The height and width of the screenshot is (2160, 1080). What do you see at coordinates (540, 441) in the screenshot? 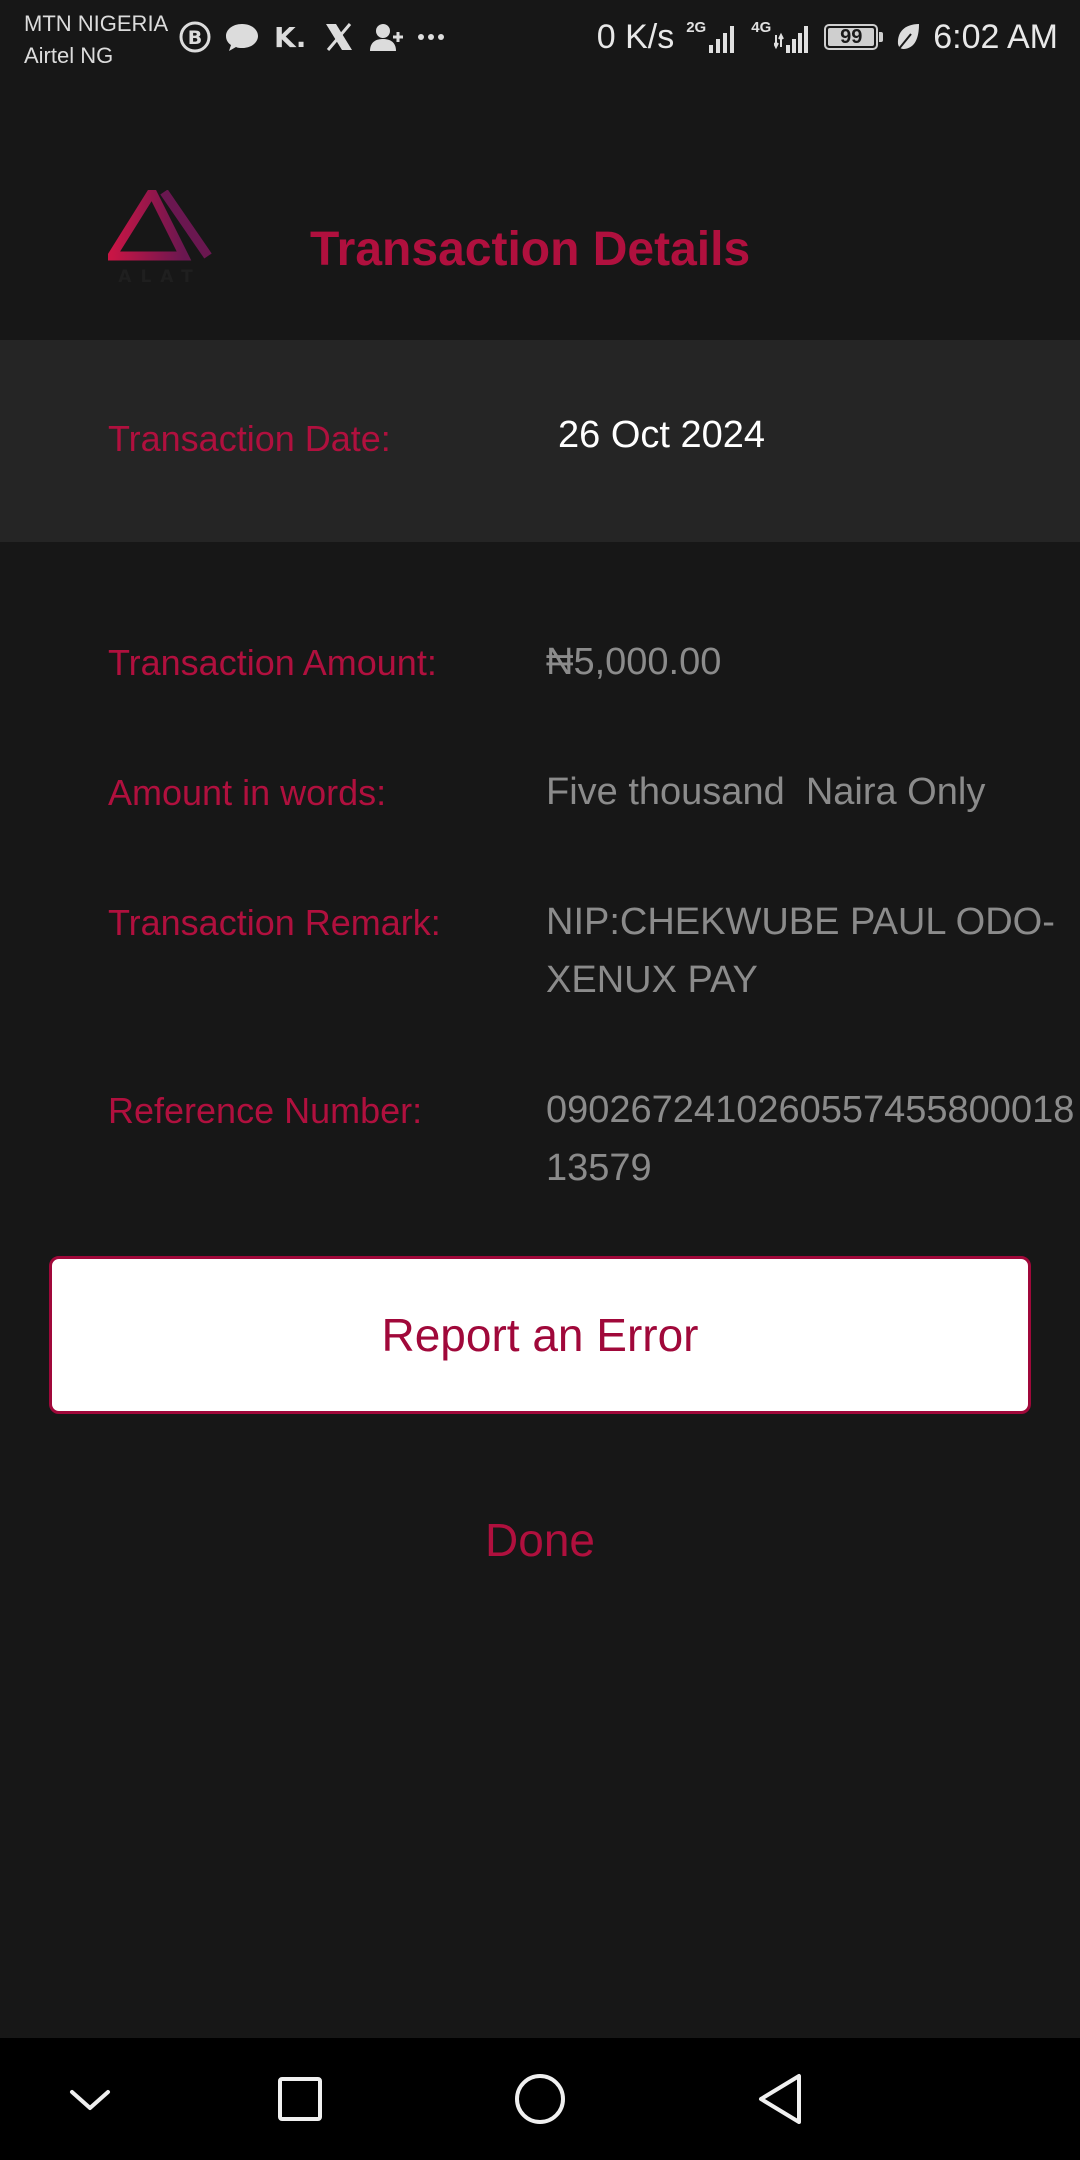
I see `transaction-date-row: Transaction Date: 26 Oct 2024` at bounding box center [540, 441].